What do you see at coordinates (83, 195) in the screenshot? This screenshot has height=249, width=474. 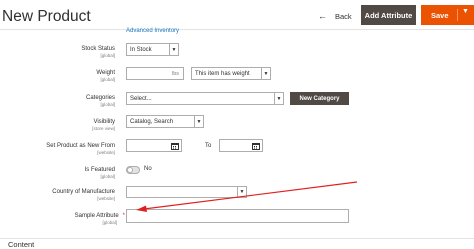 I see `country-label: Country of Manufacture [website]` at bounding box center [83, 195].